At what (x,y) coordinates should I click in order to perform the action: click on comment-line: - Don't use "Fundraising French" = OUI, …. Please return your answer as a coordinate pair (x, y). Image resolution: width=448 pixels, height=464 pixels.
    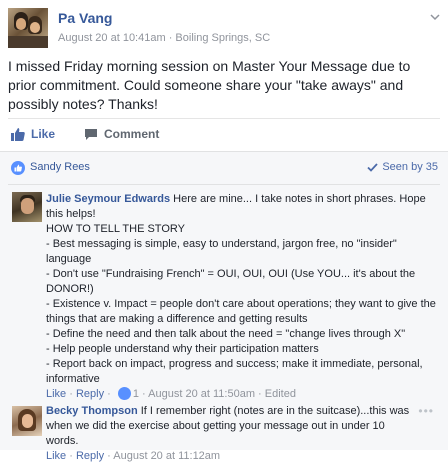
    Looking at the image, I should click on (231, 281).